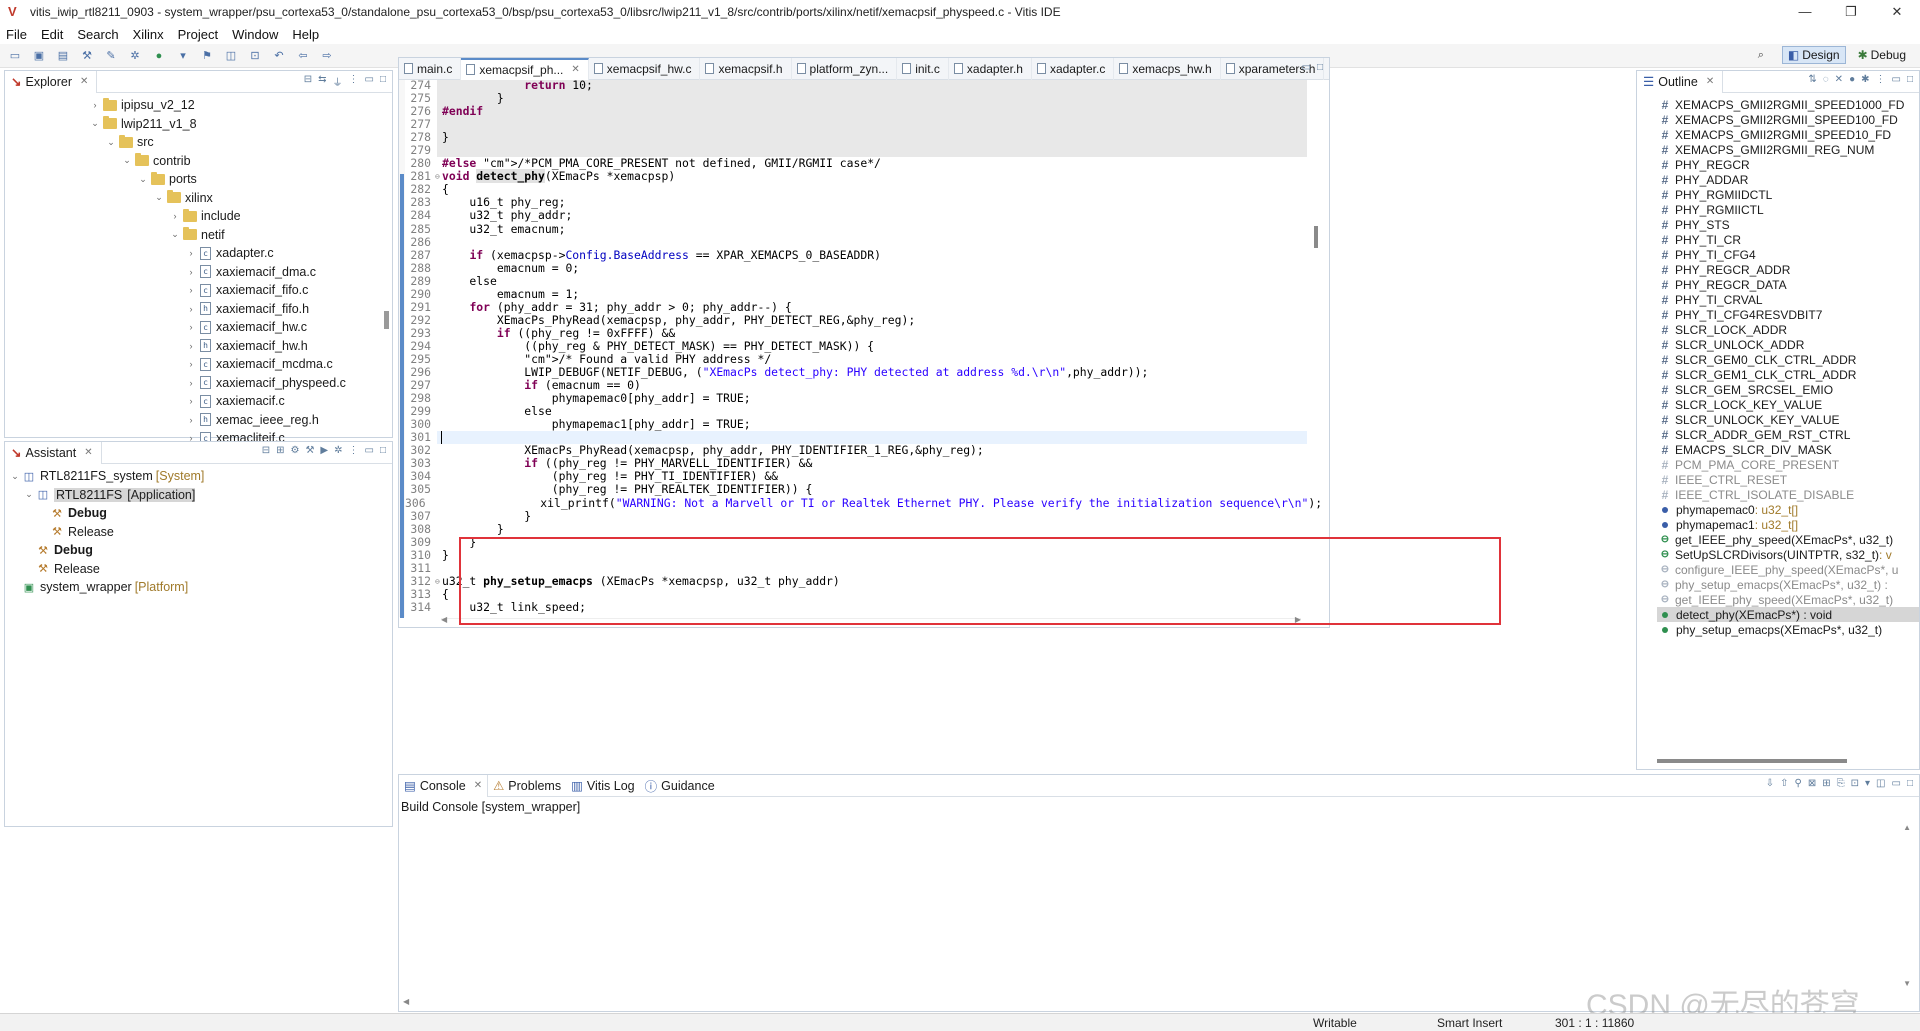 Image resolution: width=1920 pixels, height=1031 pixels. Describe the element at coordinates (198, 34) in the screenshot. I see `menu-project: Project` at that location.